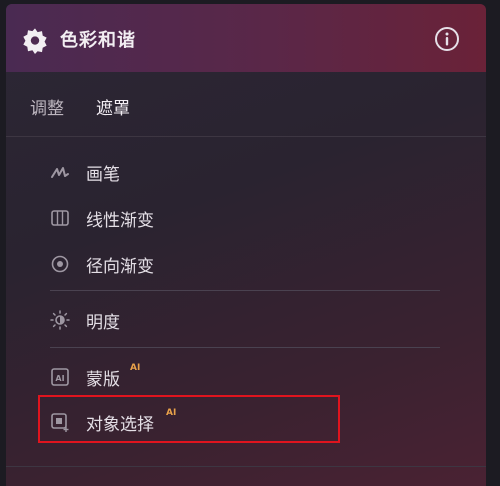 The image size is (500, 486). Describe the element at coordinates (47, 106) in the screenshot. I see `tab-adjust: 调整` at that location.